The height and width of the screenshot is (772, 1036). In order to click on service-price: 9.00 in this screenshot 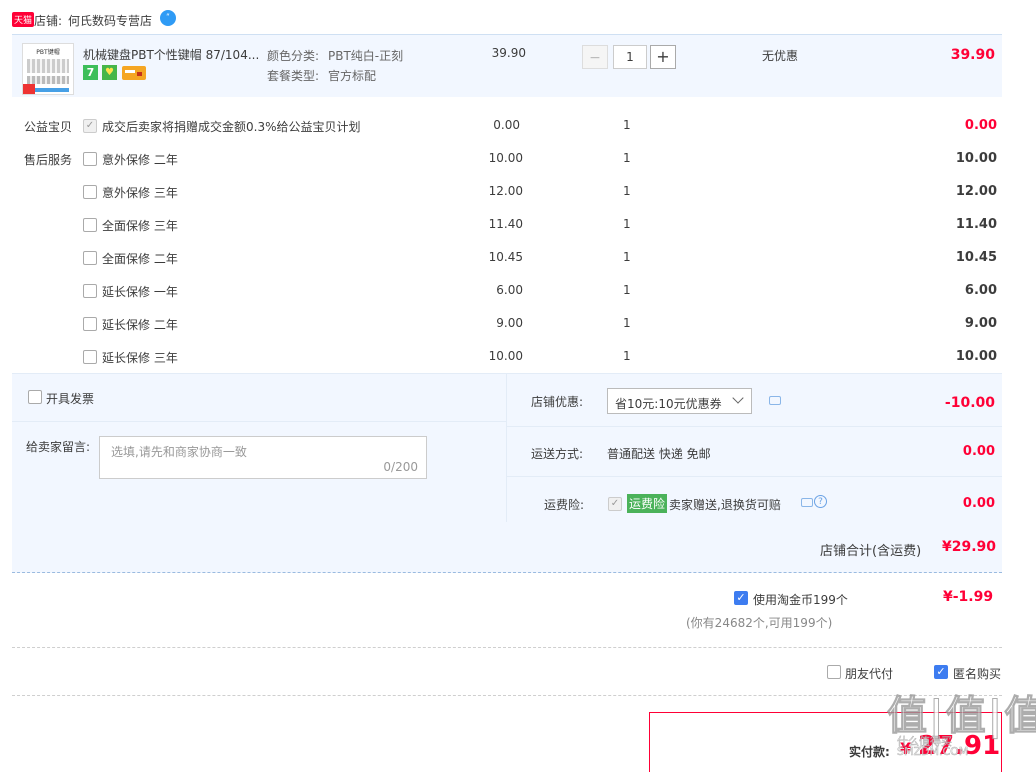, I will do `click(509, 323)`.